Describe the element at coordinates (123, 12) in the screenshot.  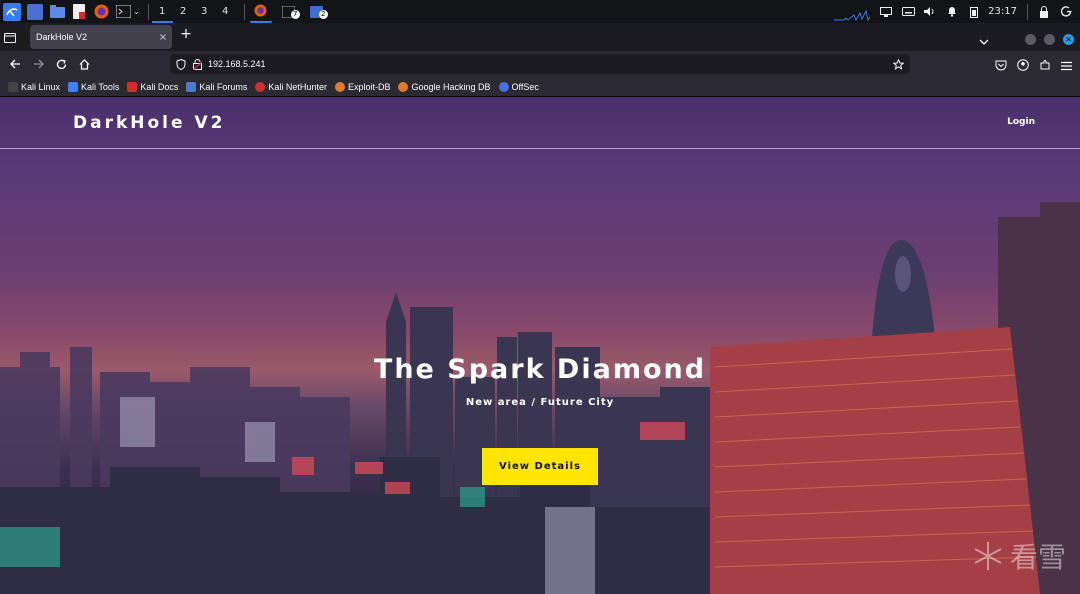
I see `terminal-icon` at that location.